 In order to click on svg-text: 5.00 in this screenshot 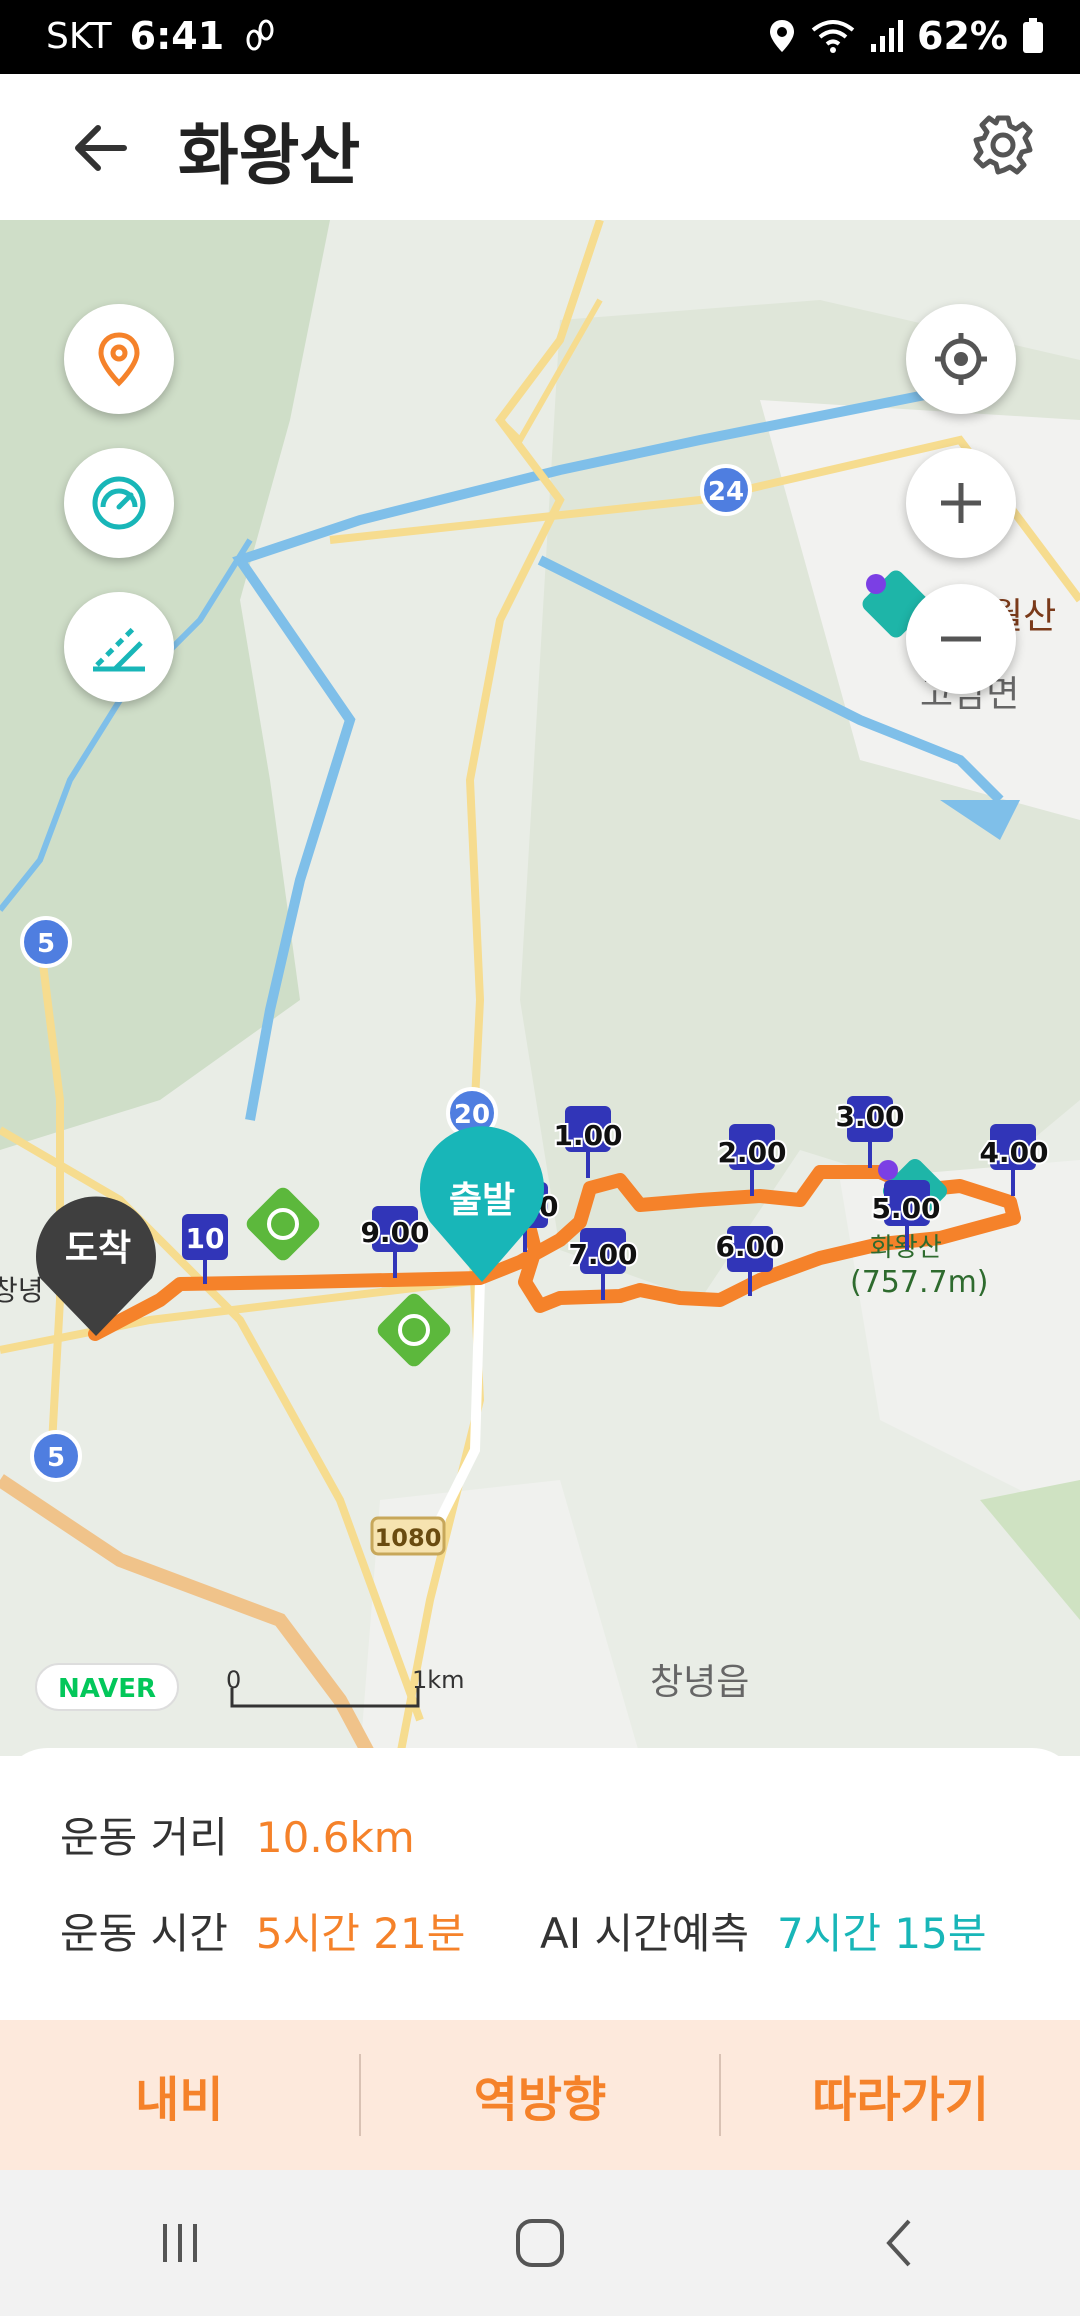, I will do `click(905, 1208)`.